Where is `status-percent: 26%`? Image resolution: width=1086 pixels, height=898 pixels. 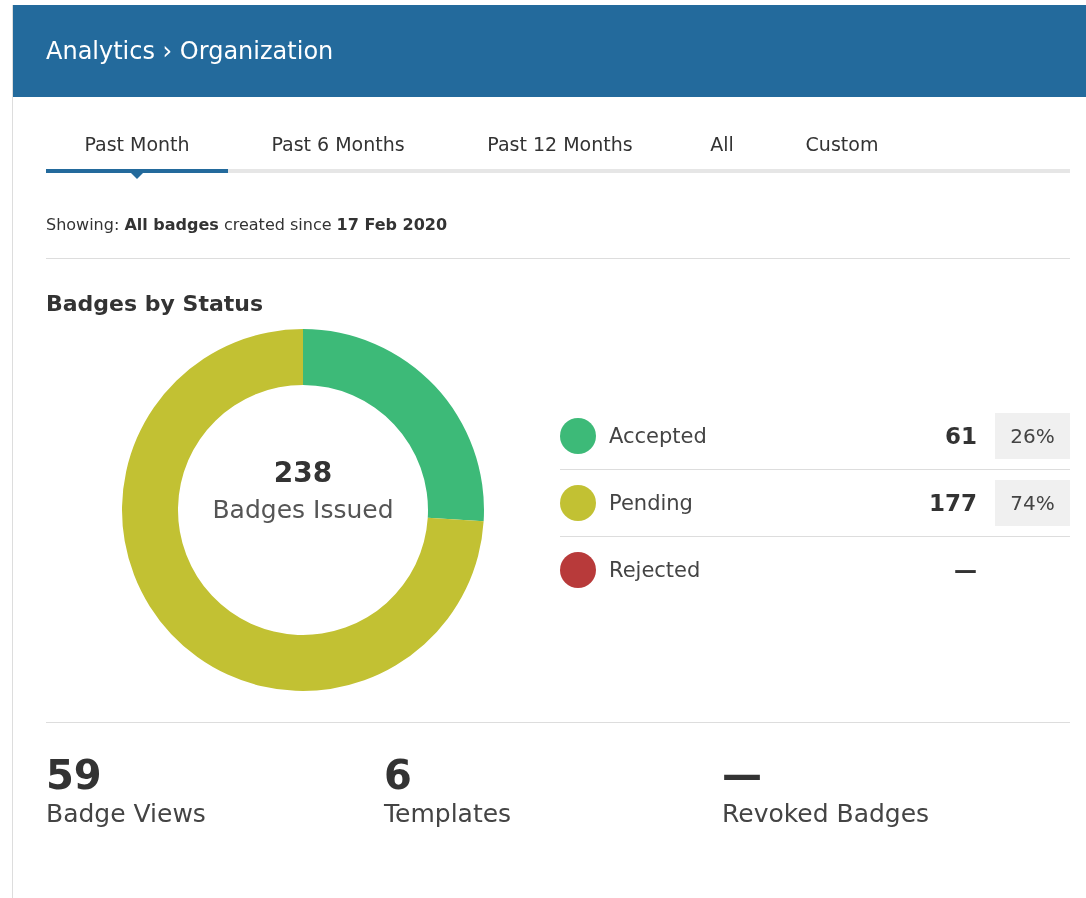 status-percent: 26% is located at coordinates (1032, 436).